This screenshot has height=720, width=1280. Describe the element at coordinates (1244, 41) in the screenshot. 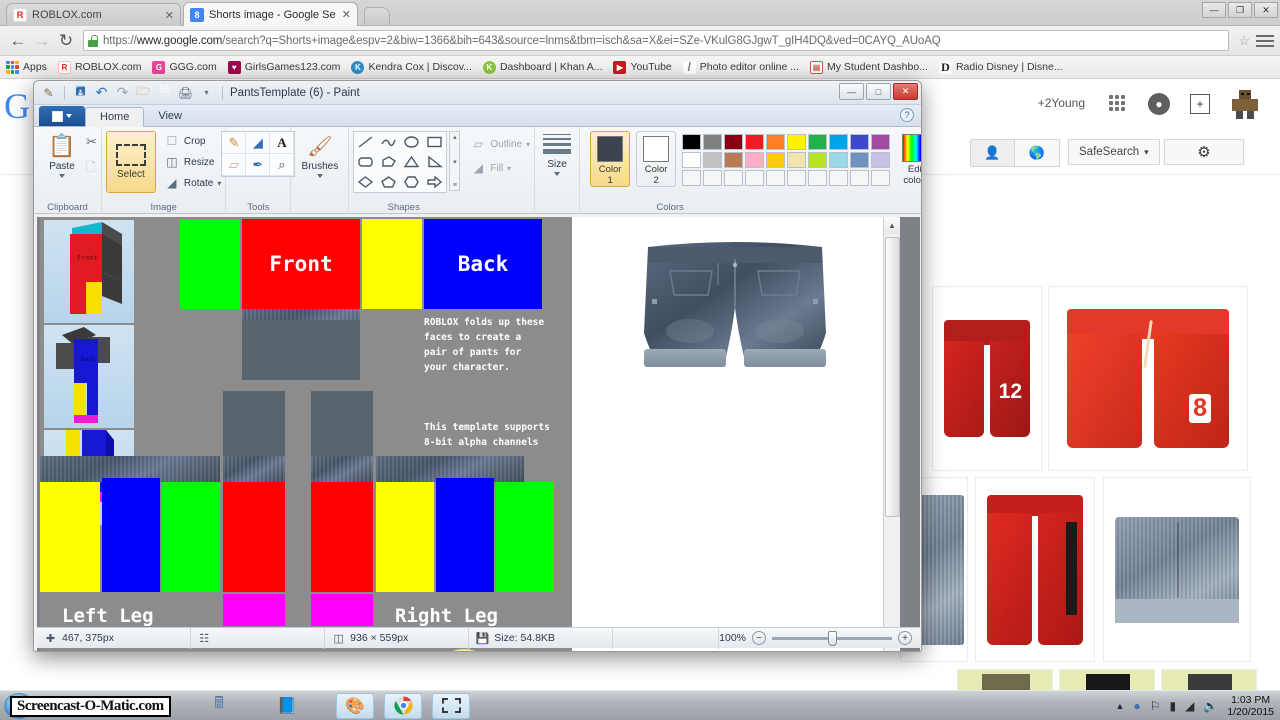

I see `bookmark-star-icon: ☆` at that location.